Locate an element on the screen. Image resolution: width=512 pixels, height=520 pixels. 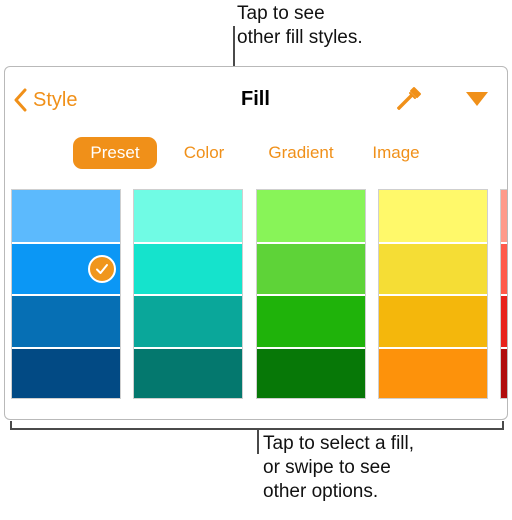
swatch-column-blue is located at coordinates (66, 294).